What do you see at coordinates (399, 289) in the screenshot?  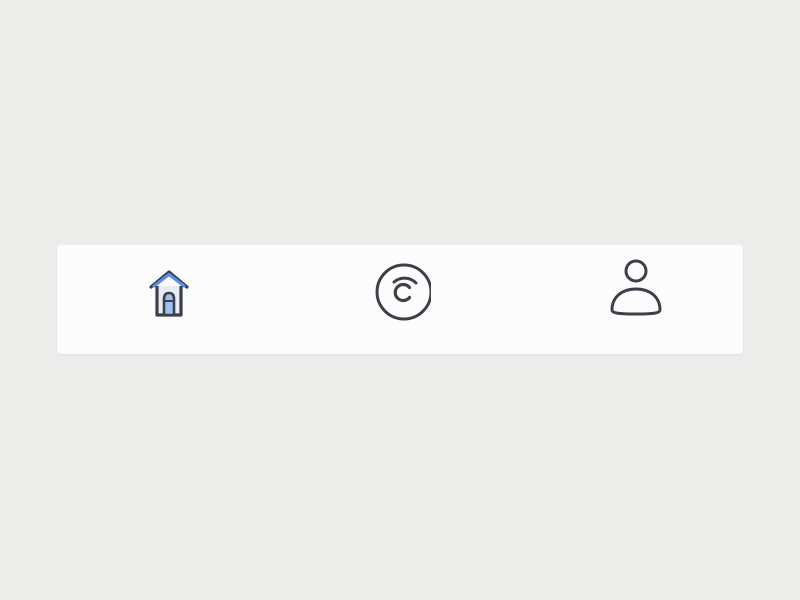 I see `copyright-coin-icon` at bounding box center [399, 289].